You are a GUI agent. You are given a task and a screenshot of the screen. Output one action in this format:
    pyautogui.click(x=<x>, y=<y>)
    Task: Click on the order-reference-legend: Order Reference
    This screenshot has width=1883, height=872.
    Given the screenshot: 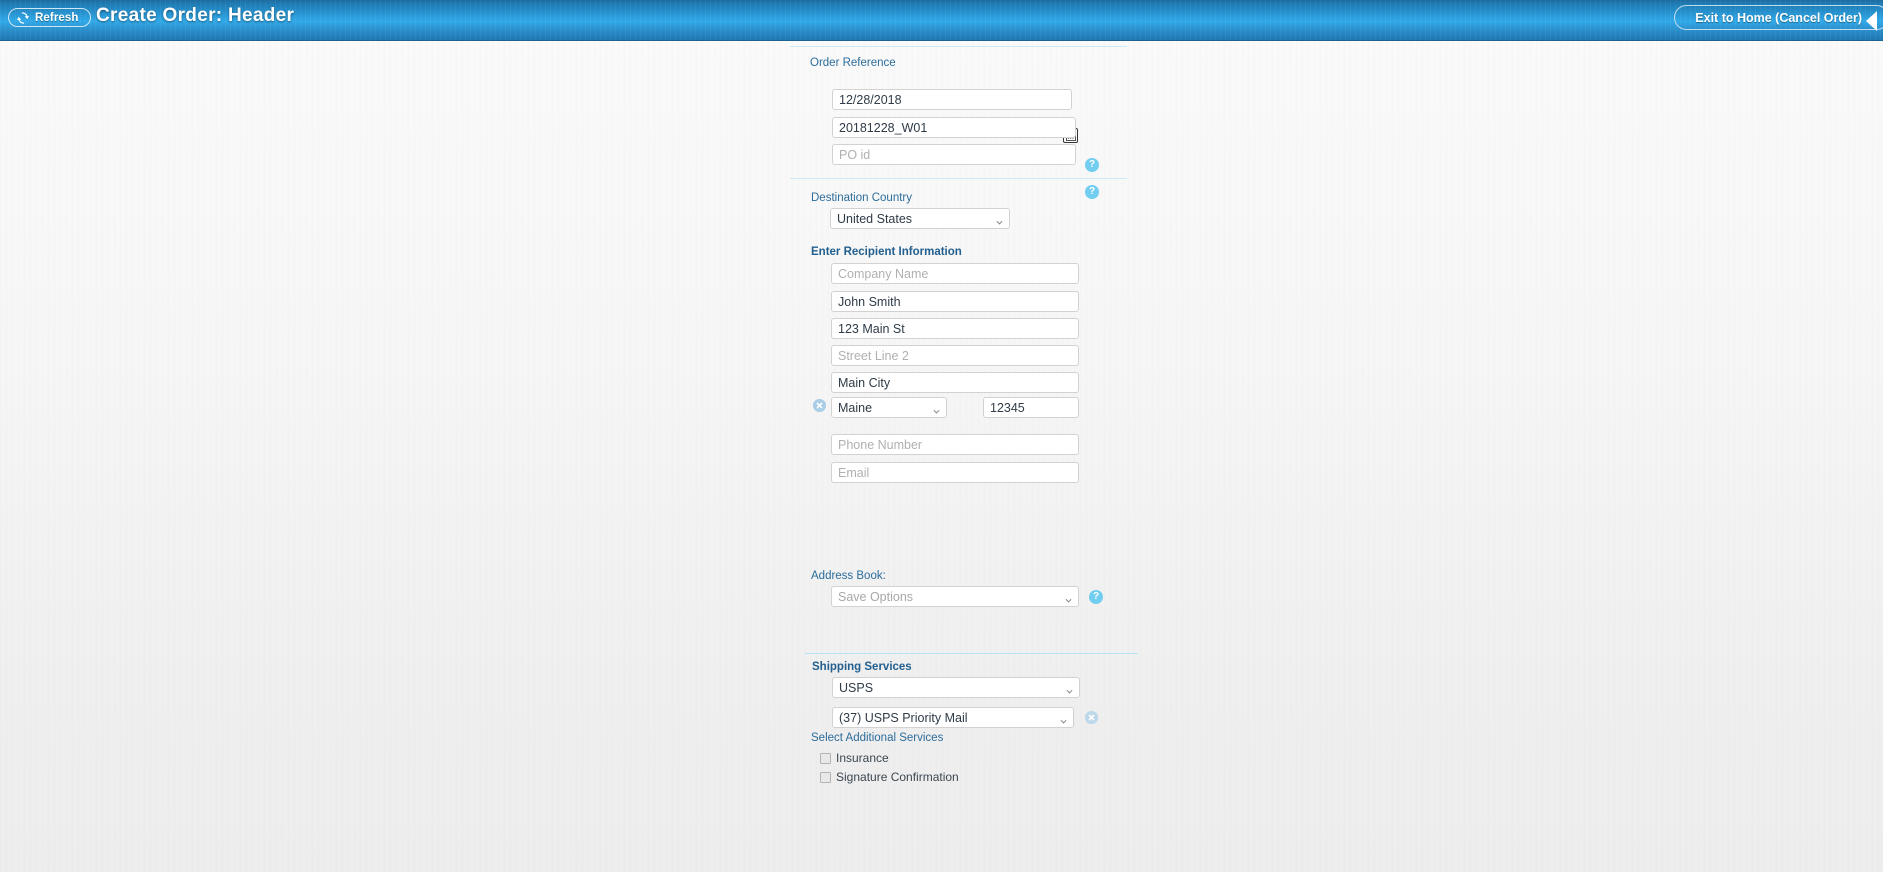 What is the action you would take?
    pyautogui.click(x=853, y=63)
    